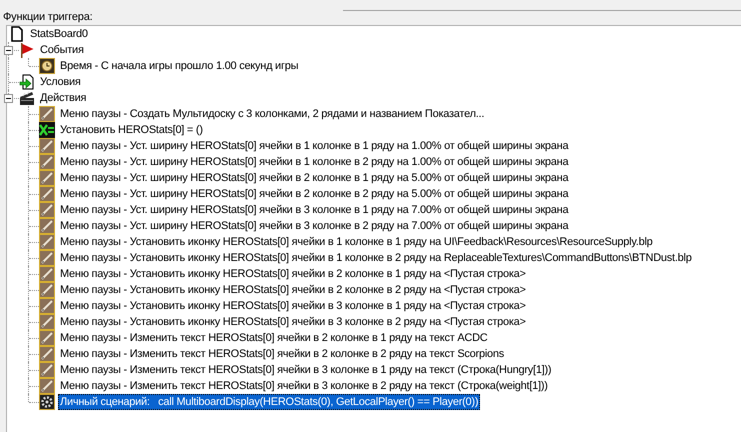 The height and width of the screenshot is (432, 741). Describe the element at coordinates (314, 162) in the screenshot. I see `tree-item: Меню паузы - Уст. ширину HEROStats[0] ячейки в 1 колонке в 2 ряду на 1.00% от общей ширины экрана` at that location.